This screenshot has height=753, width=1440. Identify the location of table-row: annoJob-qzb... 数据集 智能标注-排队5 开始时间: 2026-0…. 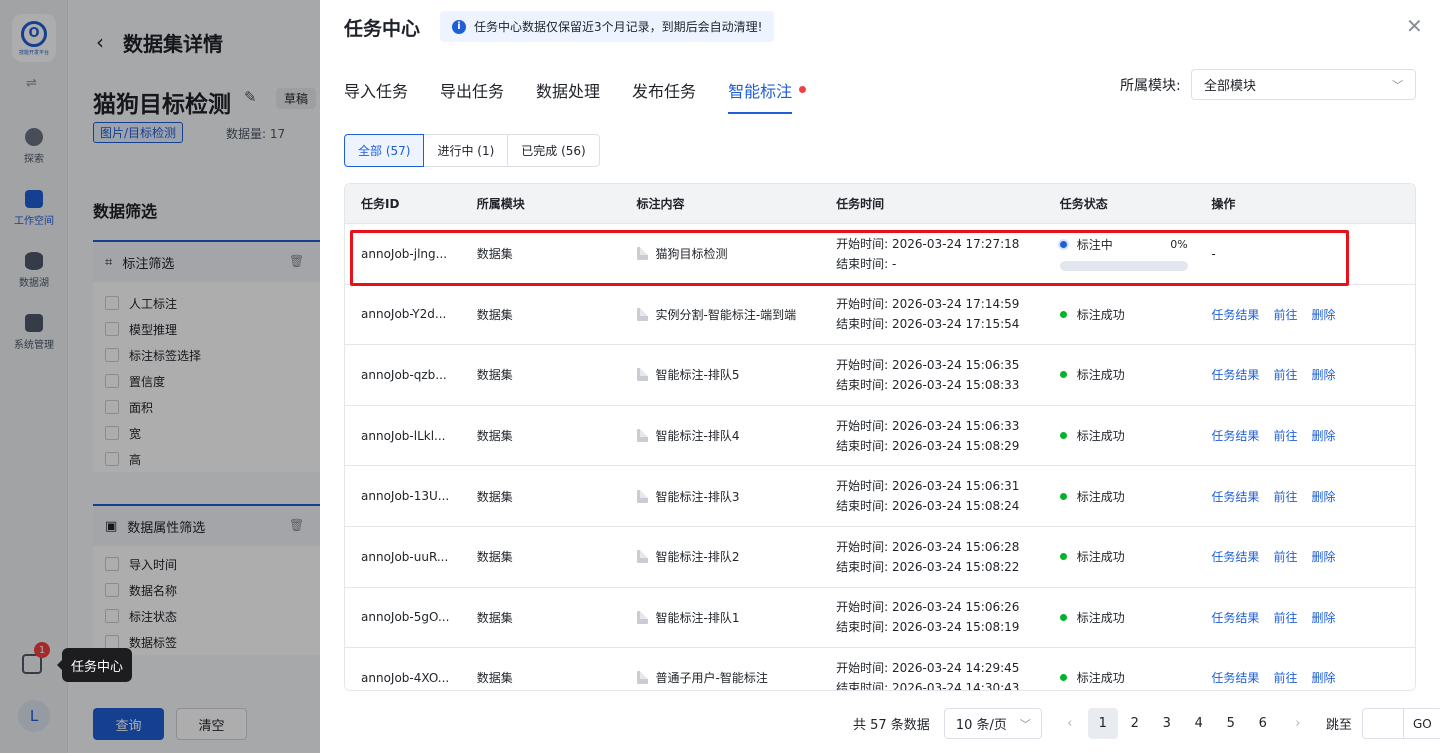
(880, 374).